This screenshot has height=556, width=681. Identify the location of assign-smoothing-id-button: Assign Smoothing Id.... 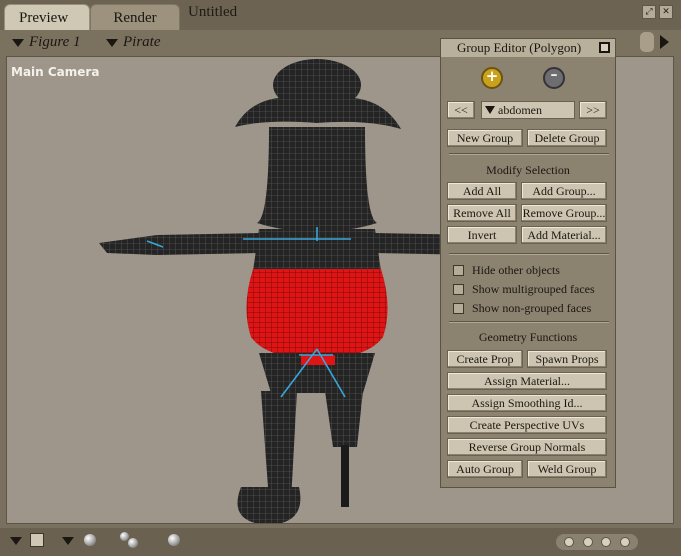
(527, 403).